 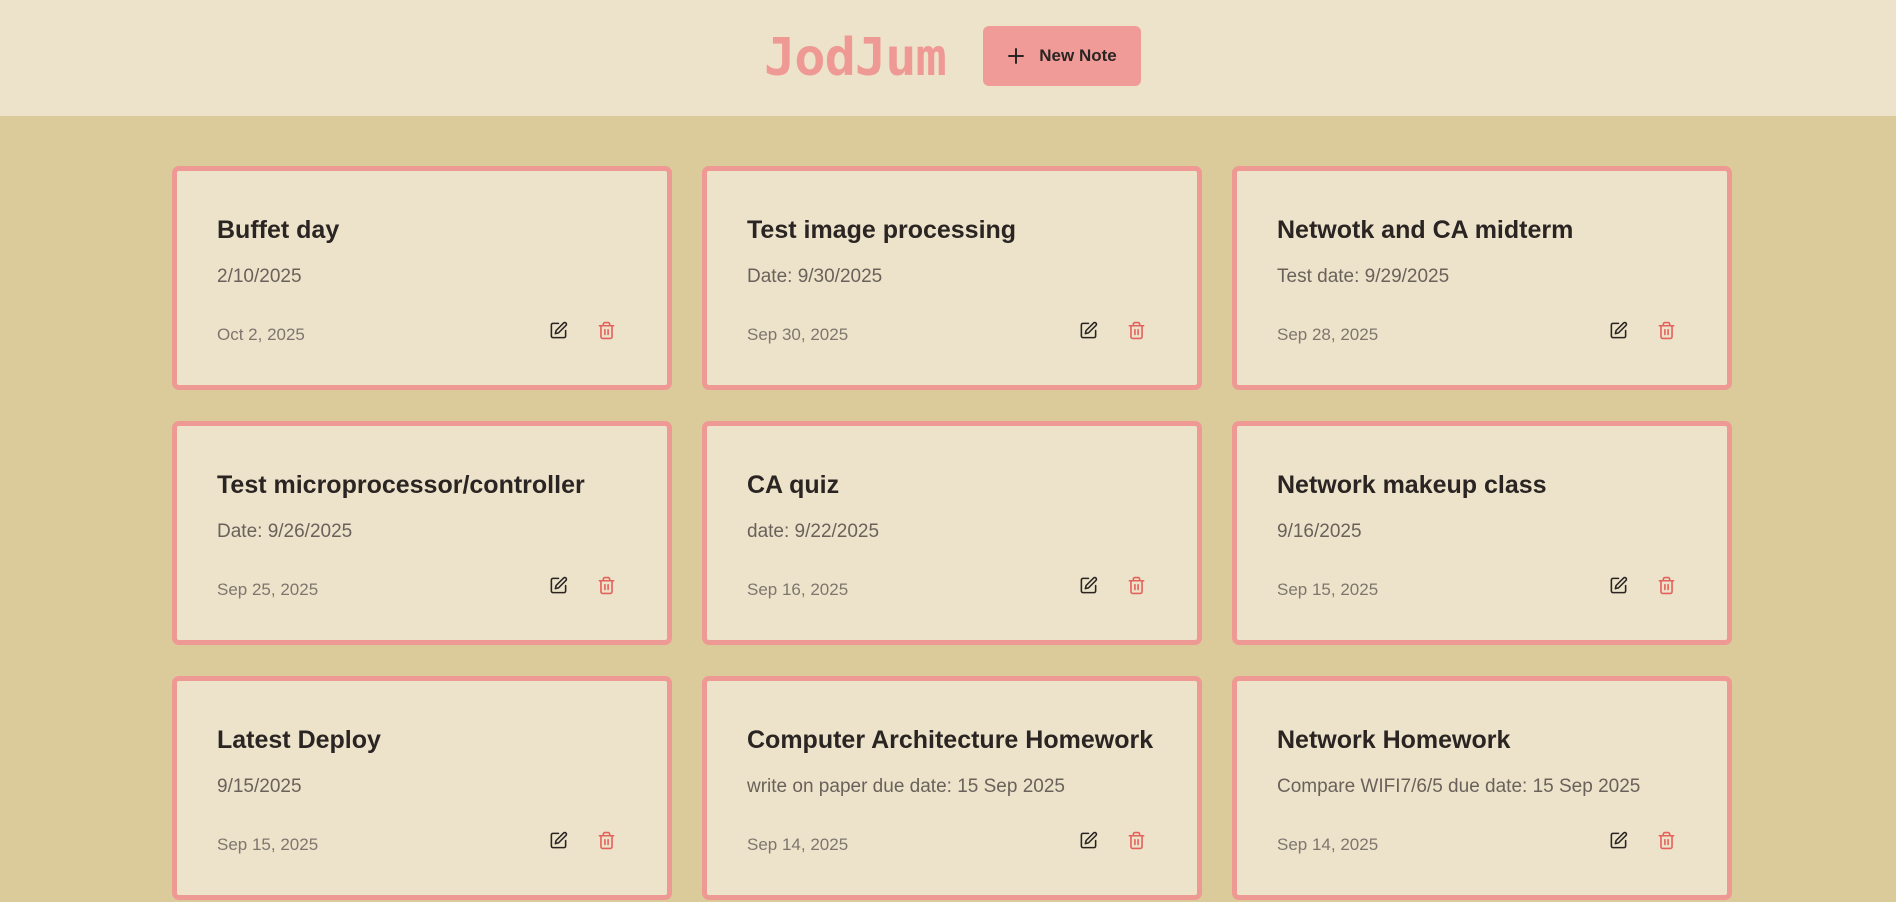 I want to click on note-date: Sep 16, 2025, so click(x=798, y=589).